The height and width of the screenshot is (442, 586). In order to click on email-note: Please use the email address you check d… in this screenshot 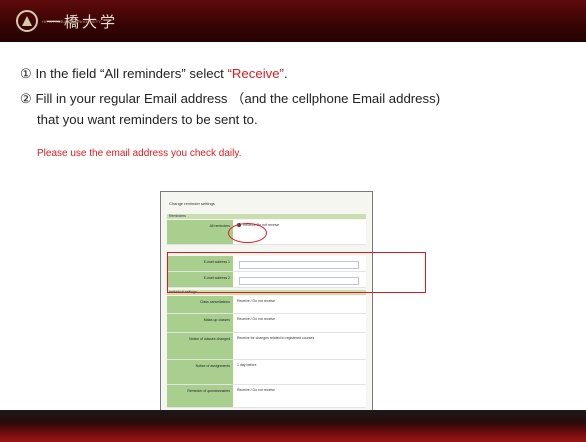, I will do `click(139, 153)`.